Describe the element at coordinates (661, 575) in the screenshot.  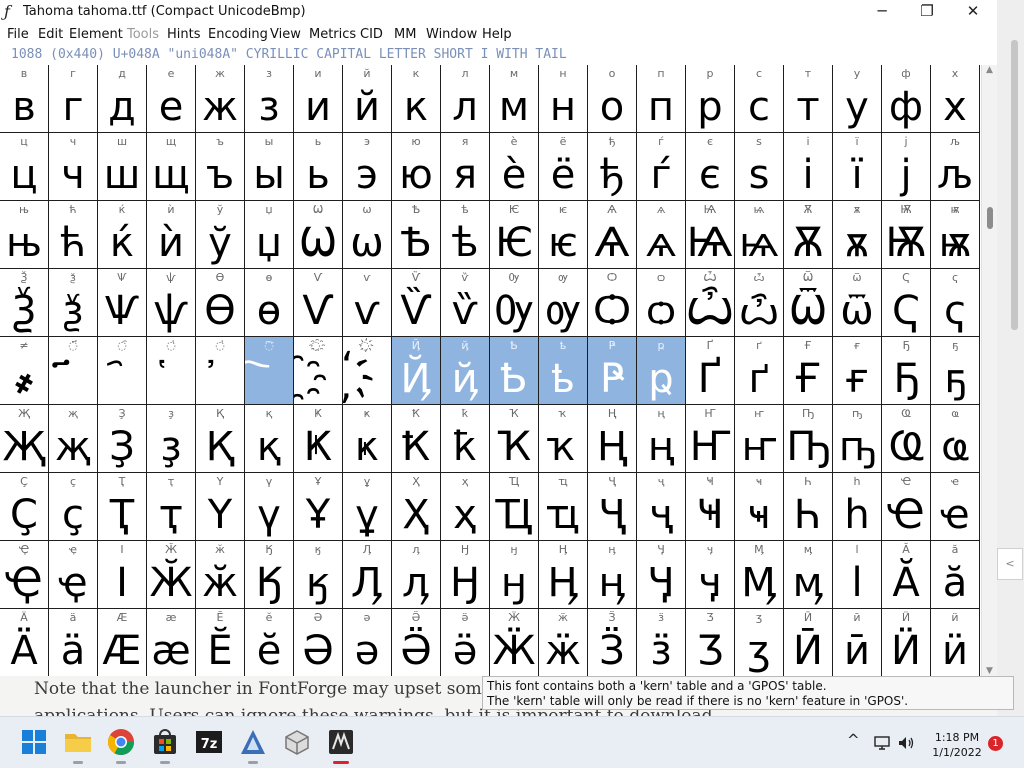
I see `glyph-cell: ӋӋ` at that location.